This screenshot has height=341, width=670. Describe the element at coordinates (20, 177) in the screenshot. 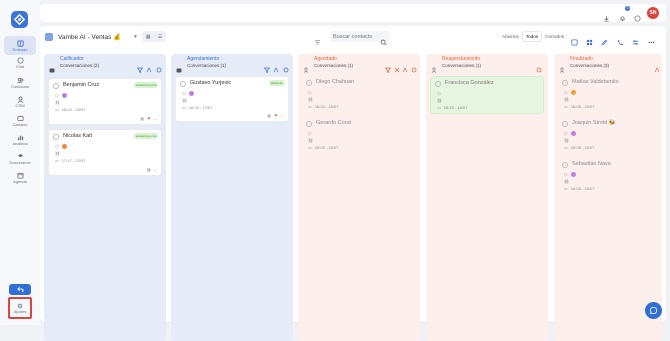

I see `sidebar-item-agenda: Agenda` at that location.